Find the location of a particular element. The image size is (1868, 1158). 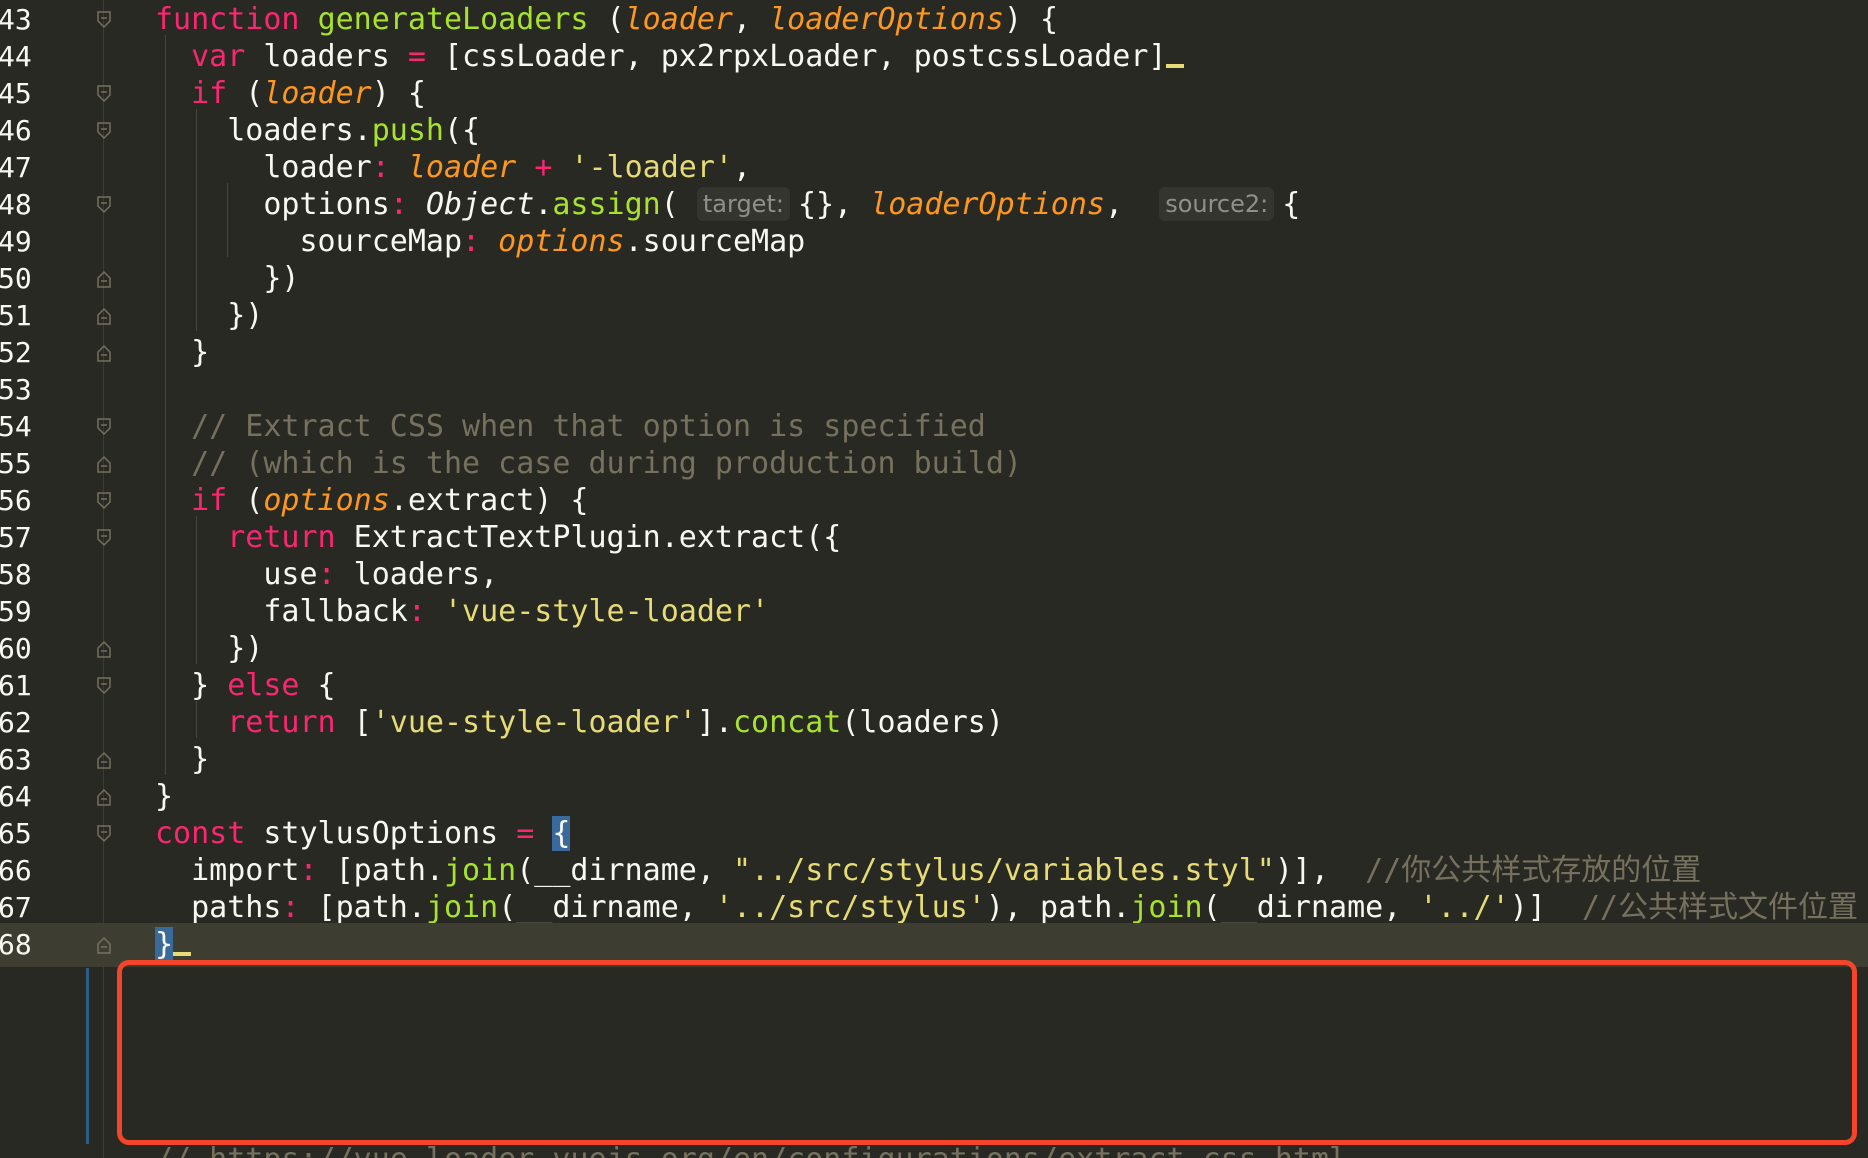

token: ]. is located at coordinates (714, 722).